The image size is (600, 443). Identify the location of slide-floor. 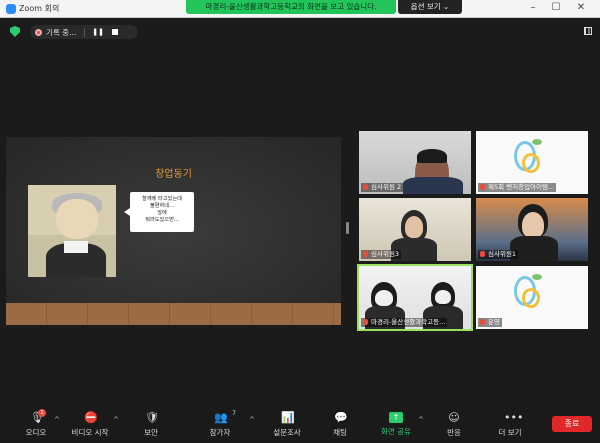
(173, 314).